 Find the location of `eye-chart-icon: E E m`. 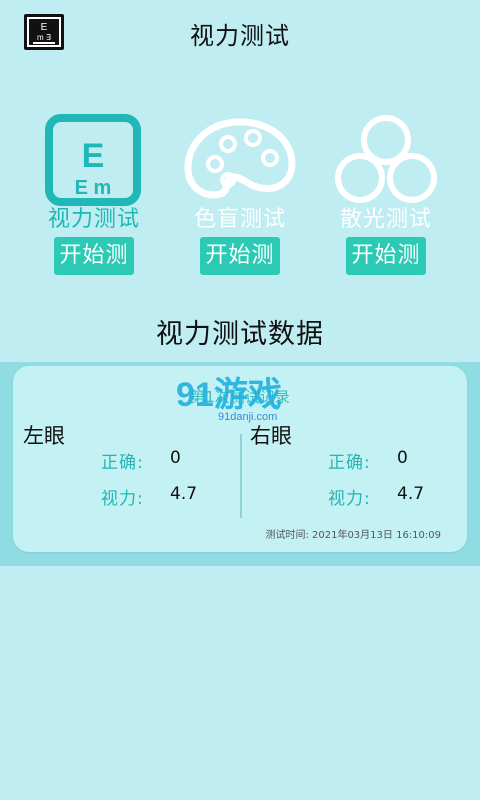

eye-chart-icon: E E m is located at coordinates (94, 160).